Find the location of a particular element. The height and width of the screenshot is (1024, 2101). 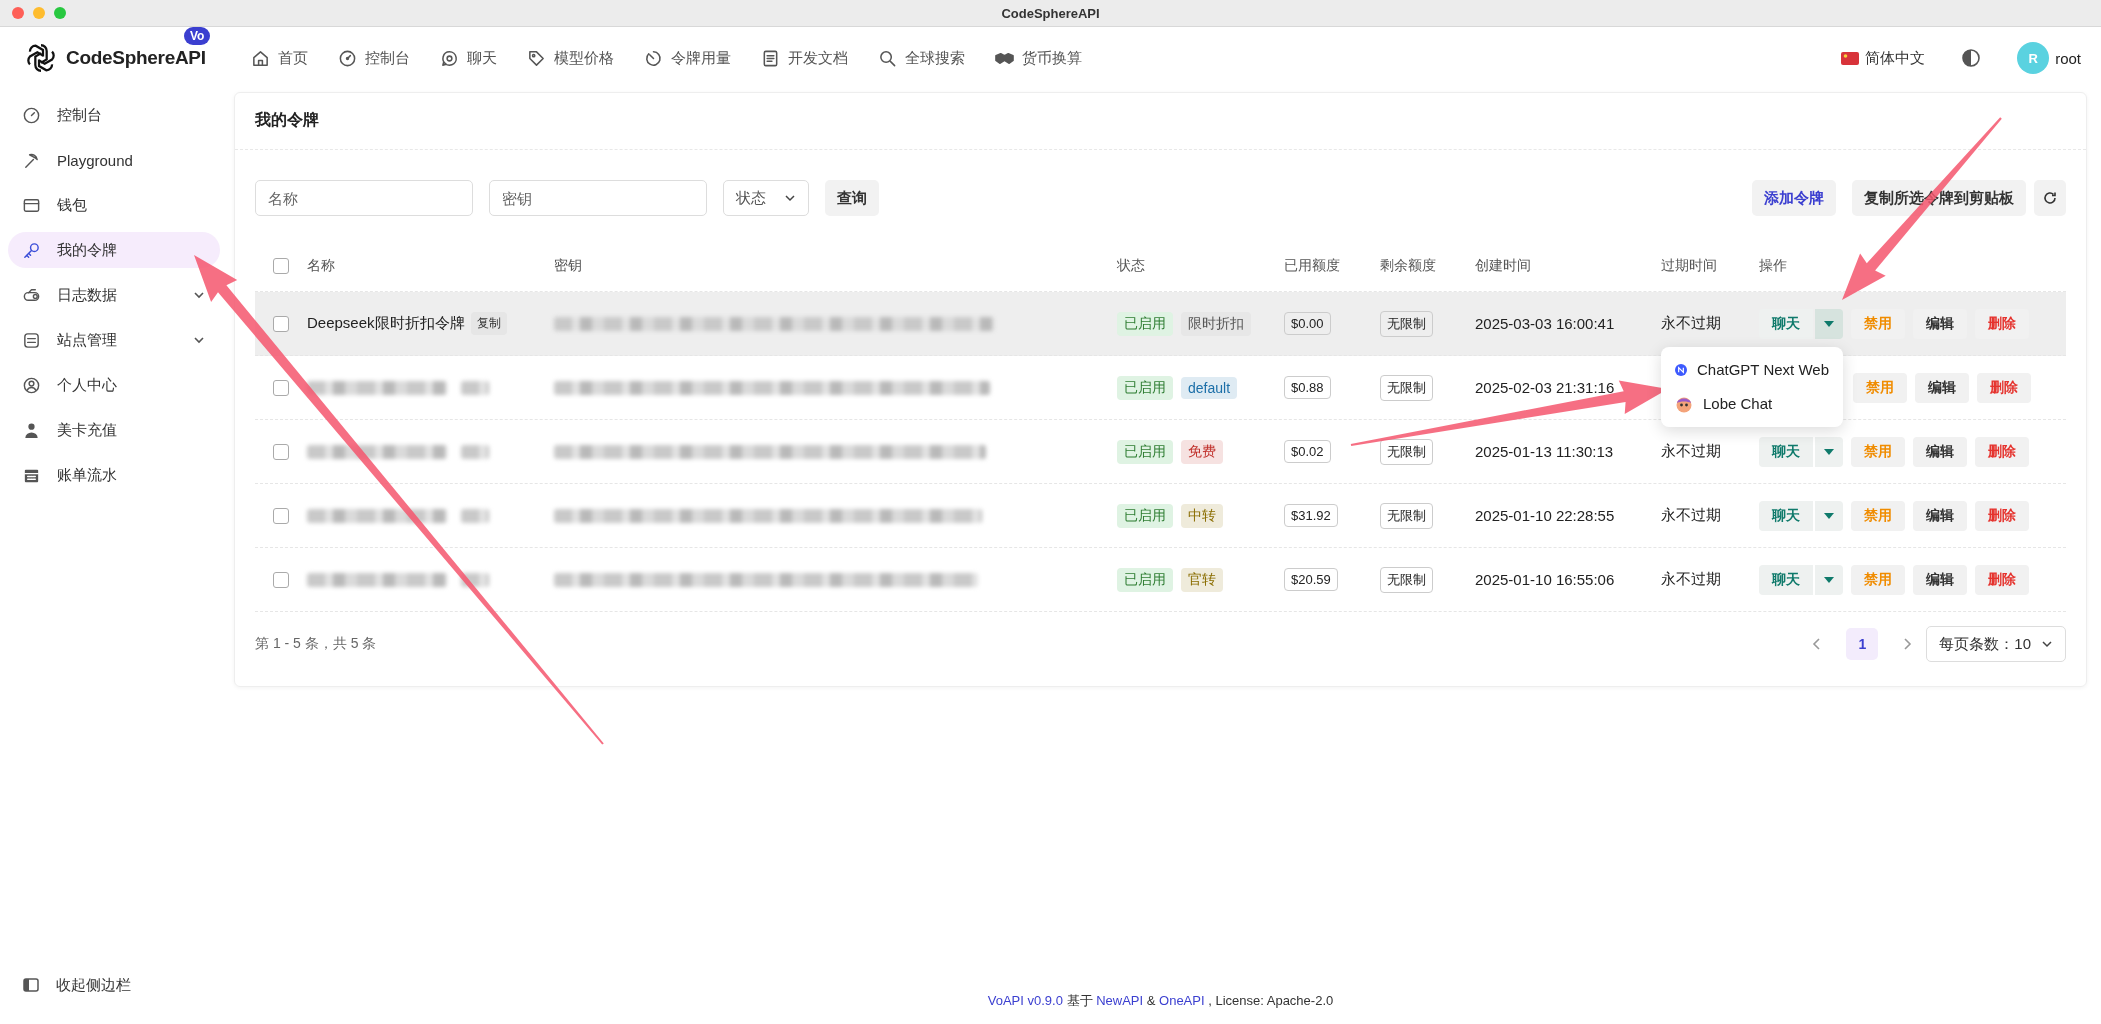

brand-name: CodeSphereAPI is located at coordinates (136, 58).